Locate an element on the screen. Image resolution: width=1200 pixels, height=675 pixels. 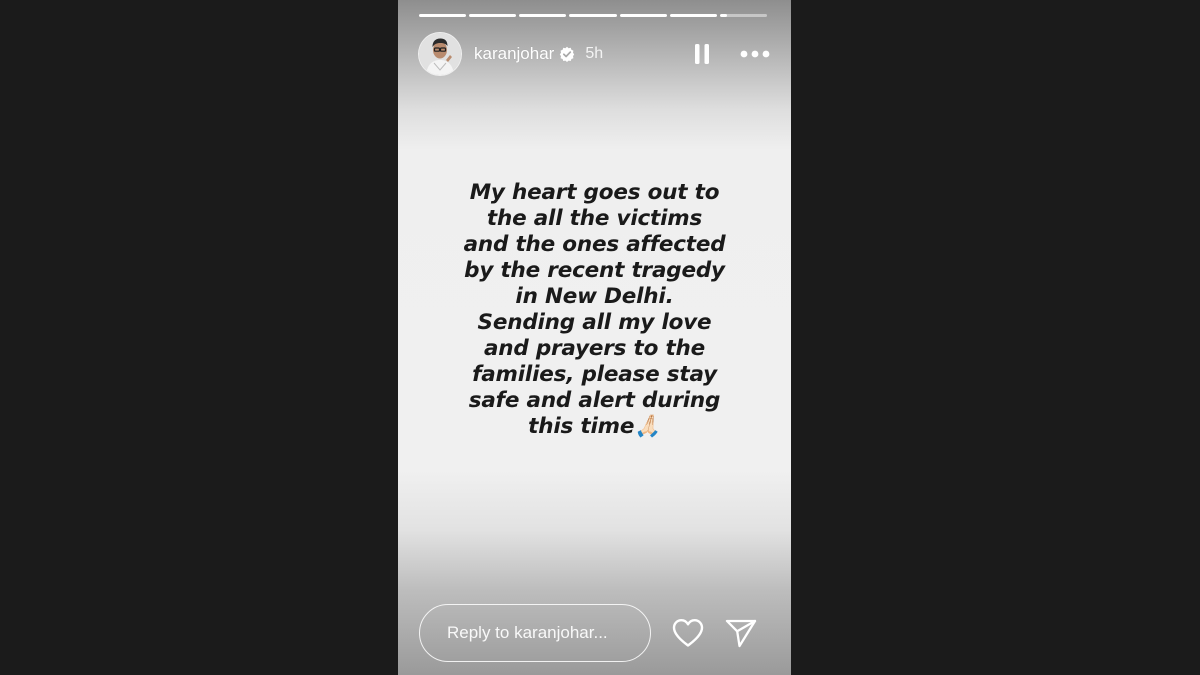
more-options-button is located at coordinates (755, 54).